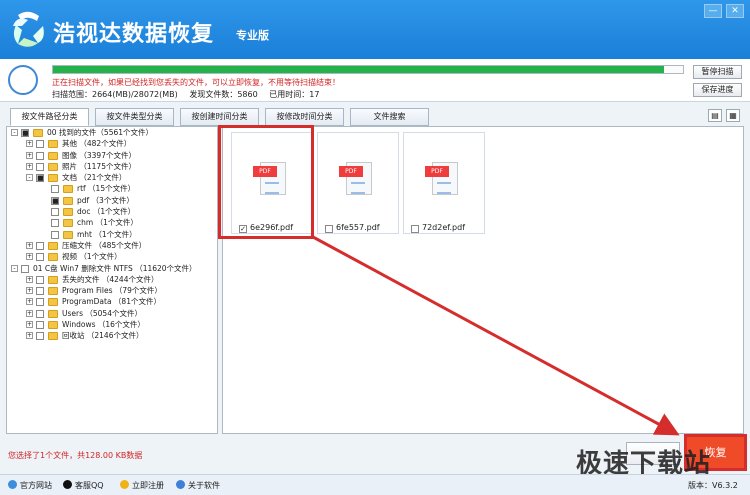  Describe the element at coordinates (142, 485) in the screenshot. I see `register-link: 立即注册` at that location.